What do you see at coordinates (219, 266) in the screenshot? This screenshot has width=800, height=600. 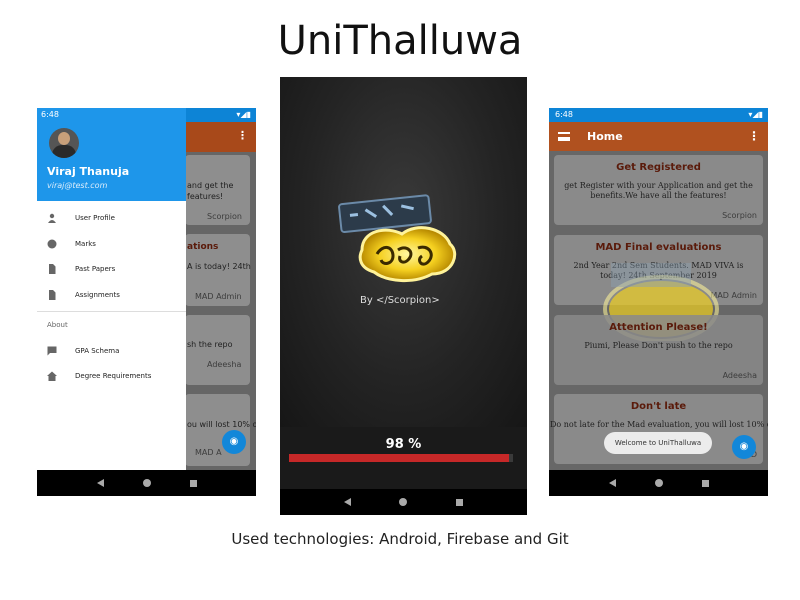 I see `background-card-text: A is today! 24th` at bounding box center [219, 266].